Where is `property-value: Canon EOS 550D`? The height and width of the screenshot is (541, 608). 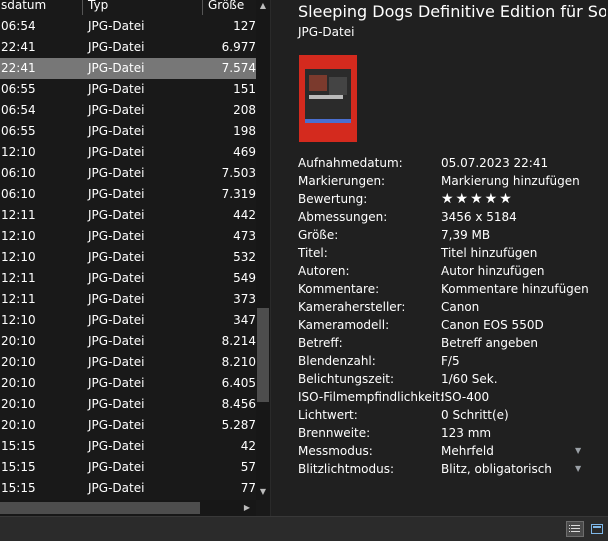
property-value: Canon EOS 550D is located at coordinates (492, 325).